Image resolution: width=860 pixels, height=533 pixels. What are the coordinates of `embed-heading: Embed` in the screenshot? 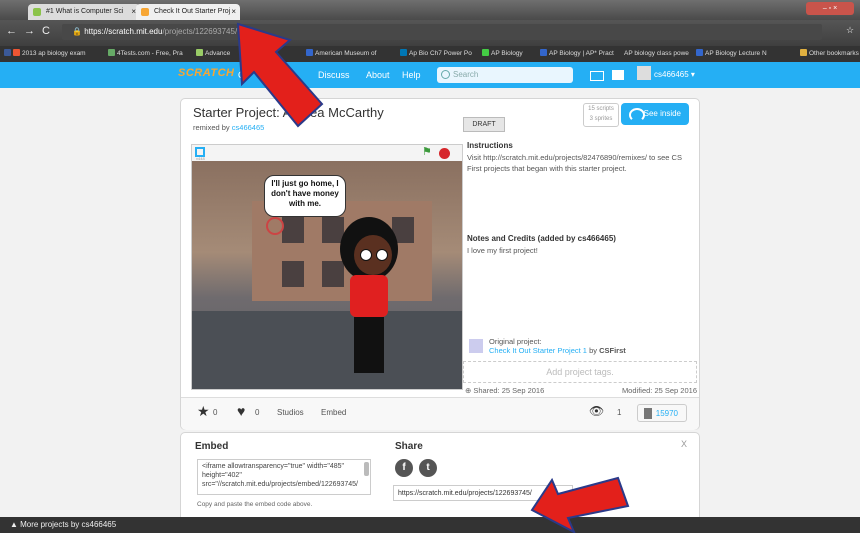 It's located at (212, 446).